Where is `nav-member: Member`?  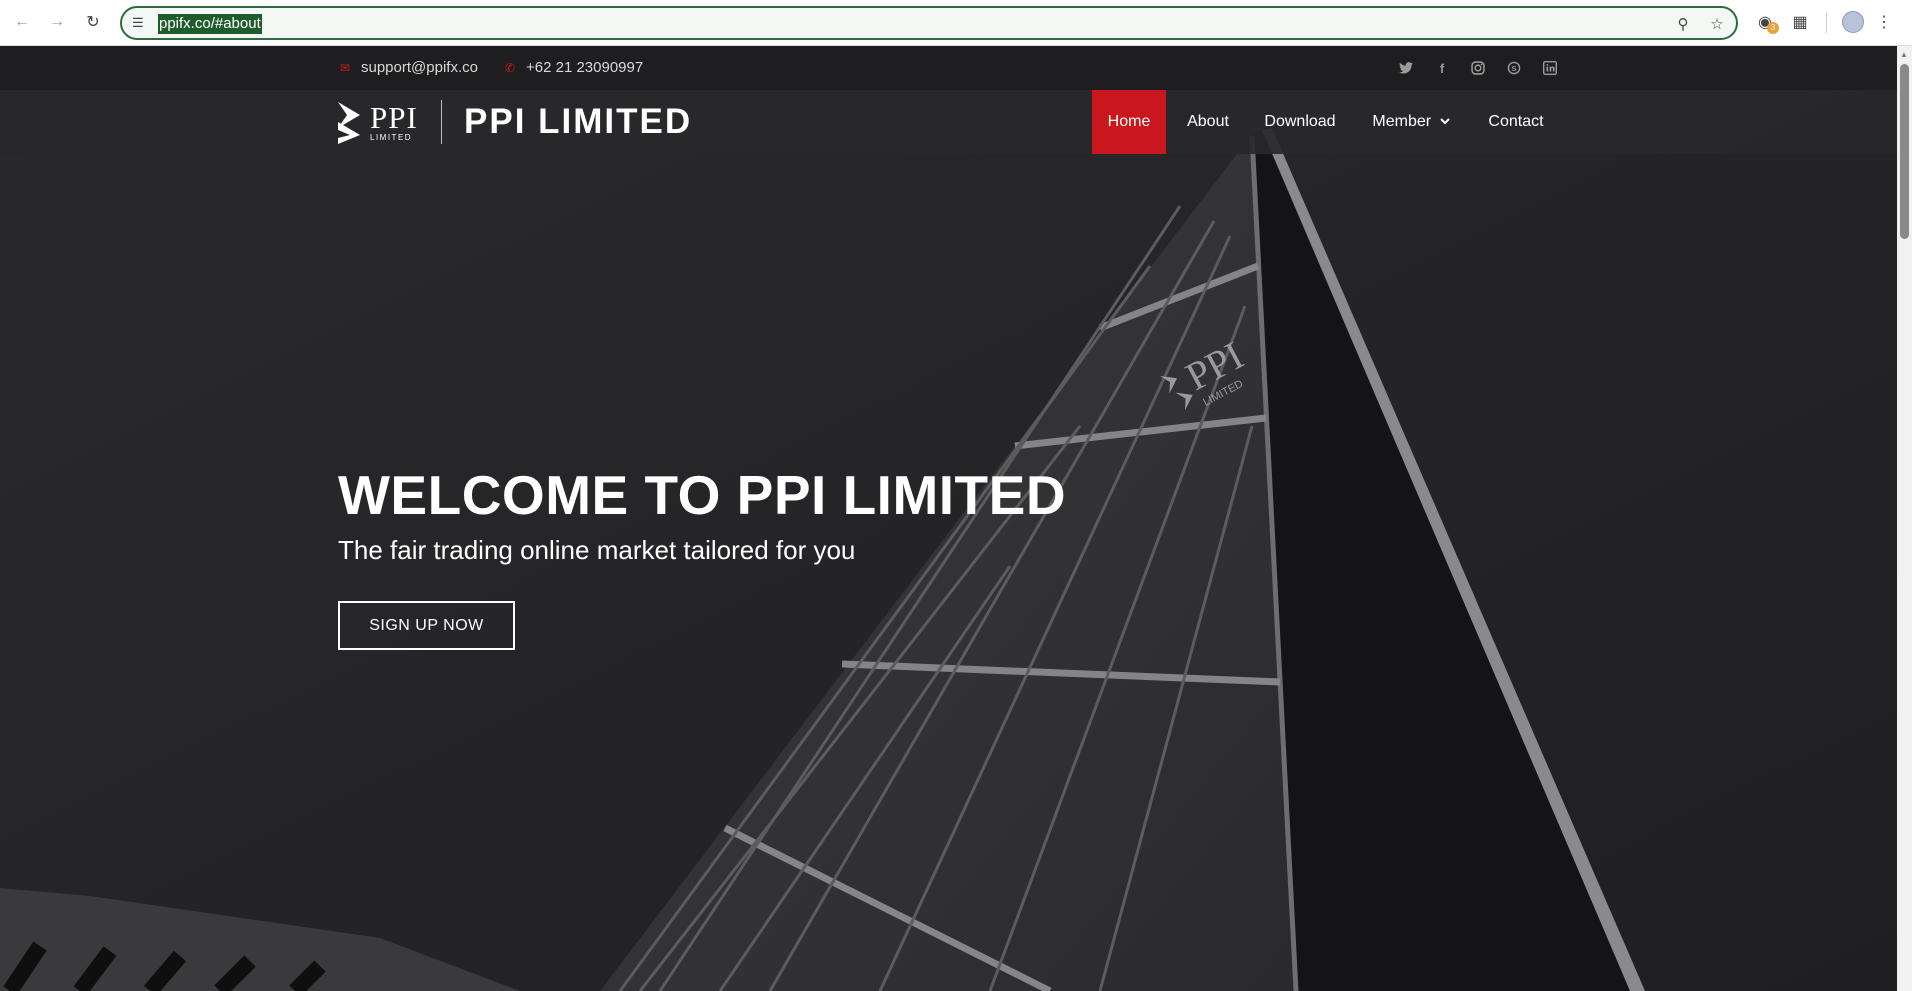 nav-member: Member is located at coordinates (1411, 122).